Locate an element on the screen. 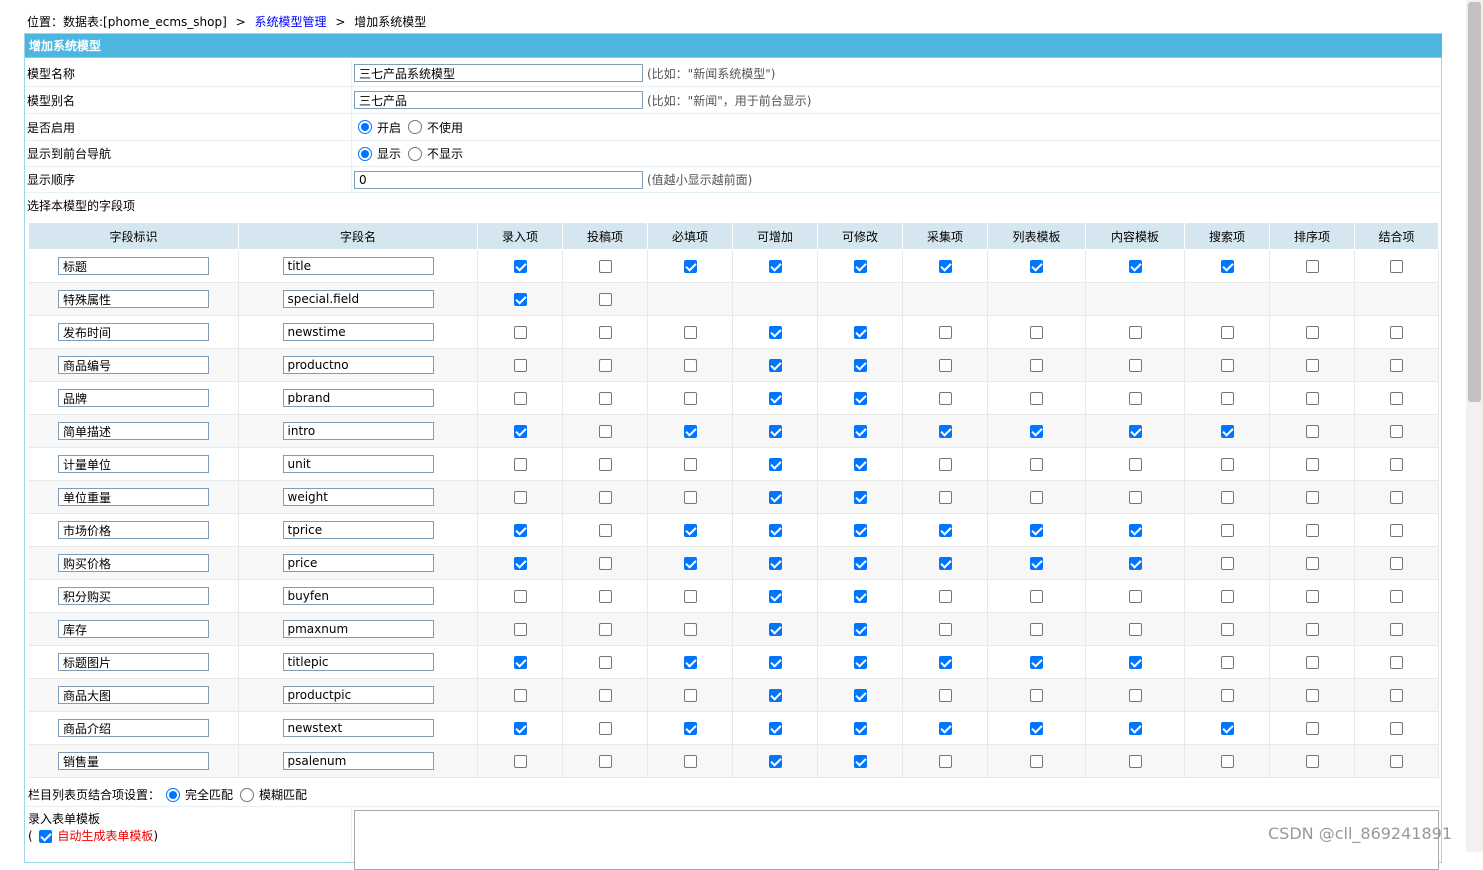 The height and width of the screenshot is (870, 1483). enabled-on-radio is located at coordinates (365, 127).